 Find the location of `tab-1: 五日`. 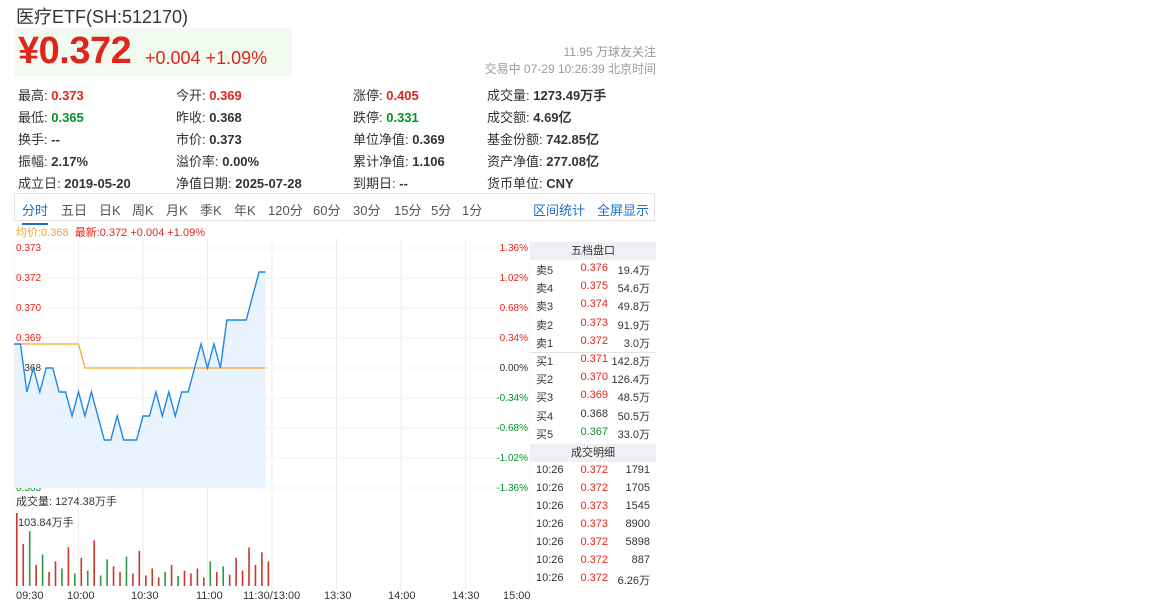

tab-1: 五日 is located at coordinates (74, 209).